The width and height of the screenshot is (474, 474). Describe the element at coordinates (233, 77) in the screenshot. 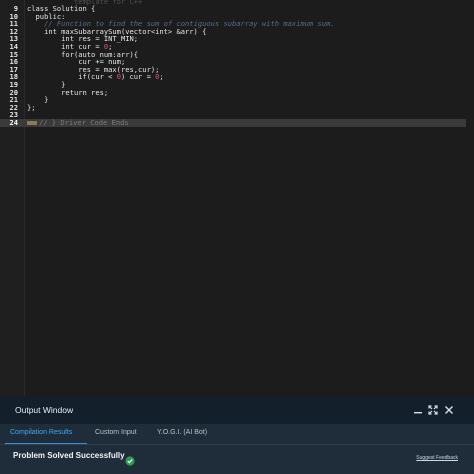

I see `code-line: 18 if(cur < 0) cur = 0;` at that location.